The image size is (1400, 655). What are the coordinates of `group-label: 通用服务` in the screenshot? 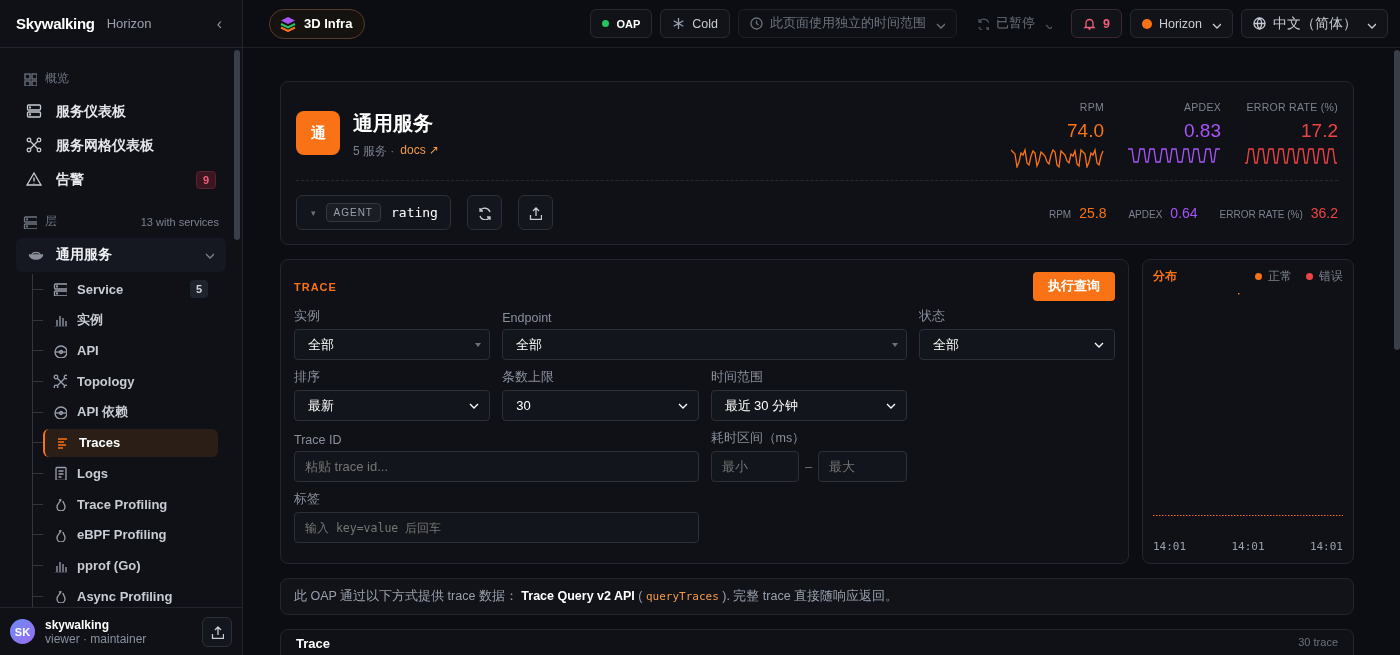 It's located at (84, 255).